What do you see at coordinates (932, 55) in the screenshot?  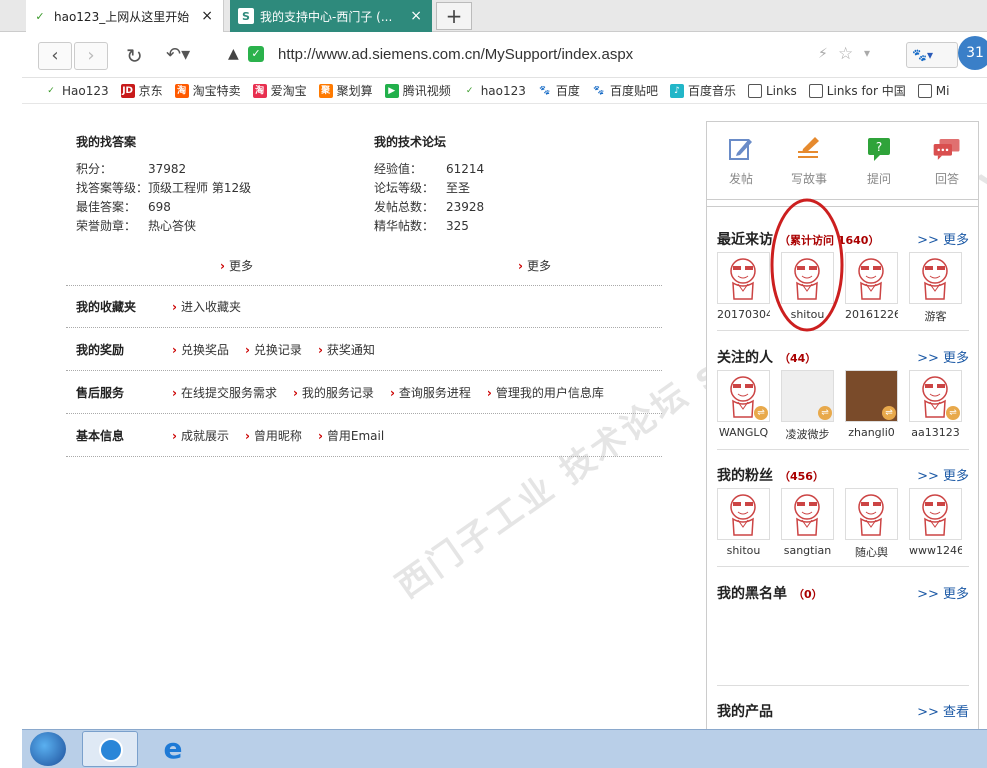 I see `search-engine-button: 🐾▾` at bounding box center [932, 55].